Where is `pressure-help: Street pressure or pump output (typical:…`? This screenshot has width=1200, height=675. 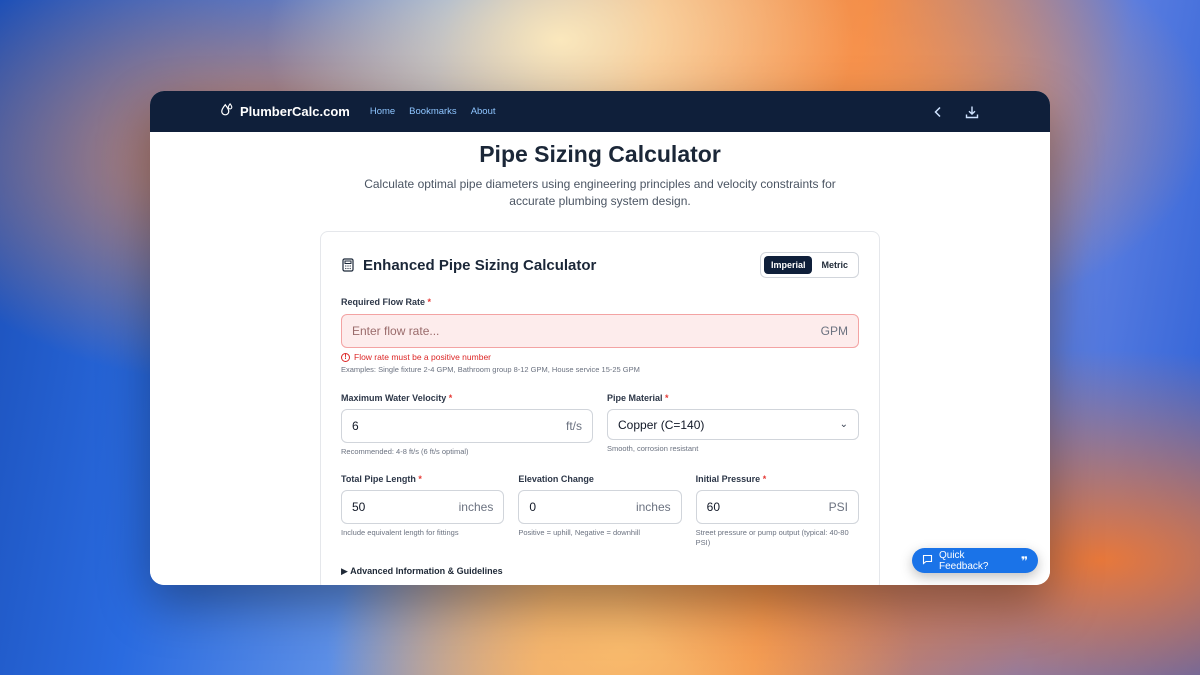 pressure-help: Street pressure or pump output (typical:… is located at coordinates (772, 537).